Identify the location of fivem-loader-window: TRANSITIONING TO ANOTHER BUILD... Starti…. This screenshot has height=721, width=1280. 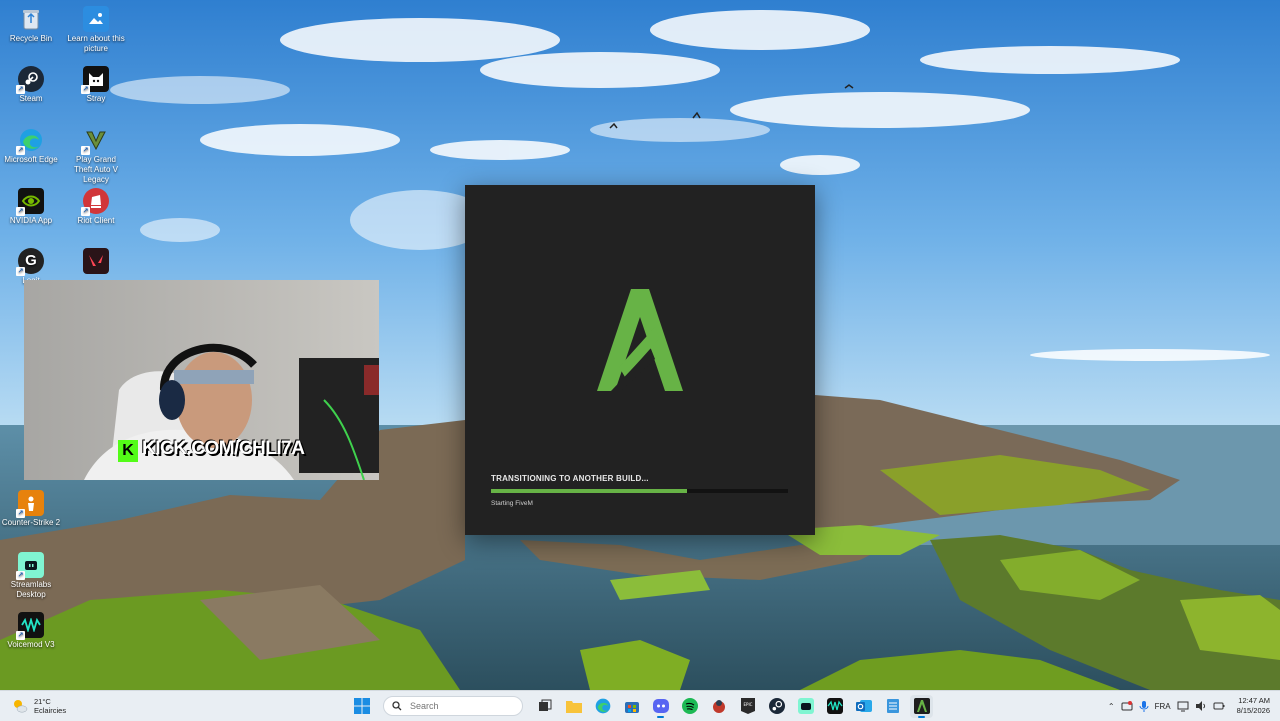
(640, 360).